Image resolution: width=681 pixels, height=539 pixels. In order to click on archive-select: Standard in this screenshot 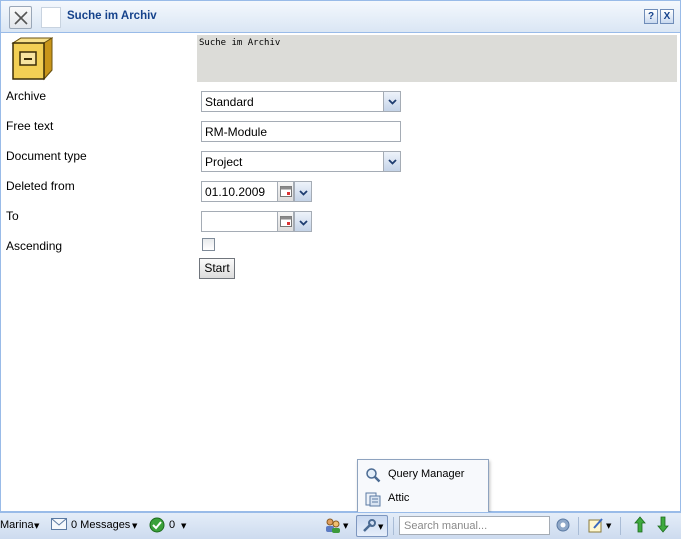, I will do `click(301, 101)`.